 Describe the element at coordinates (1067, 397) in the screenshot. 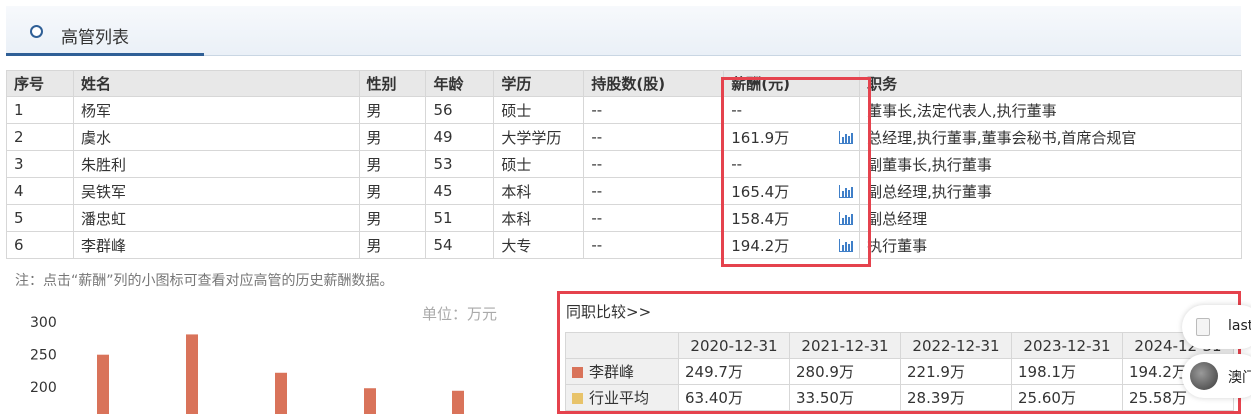

I see `comparison-value: 25.60万` at that location.